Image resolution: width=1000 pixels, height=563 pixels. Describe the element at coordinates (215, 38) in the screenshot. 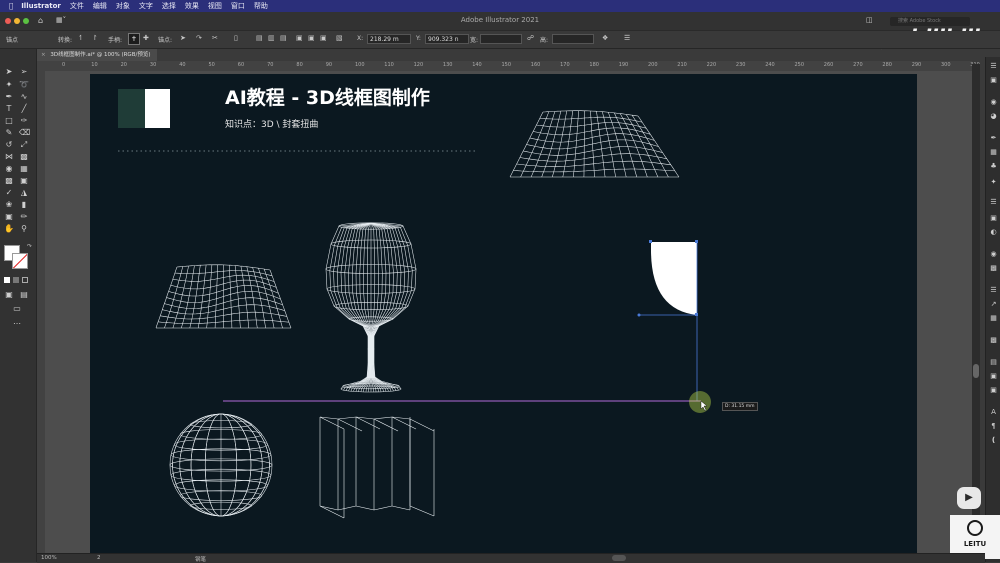

I see `cut-path-icon: ✂` at that location.